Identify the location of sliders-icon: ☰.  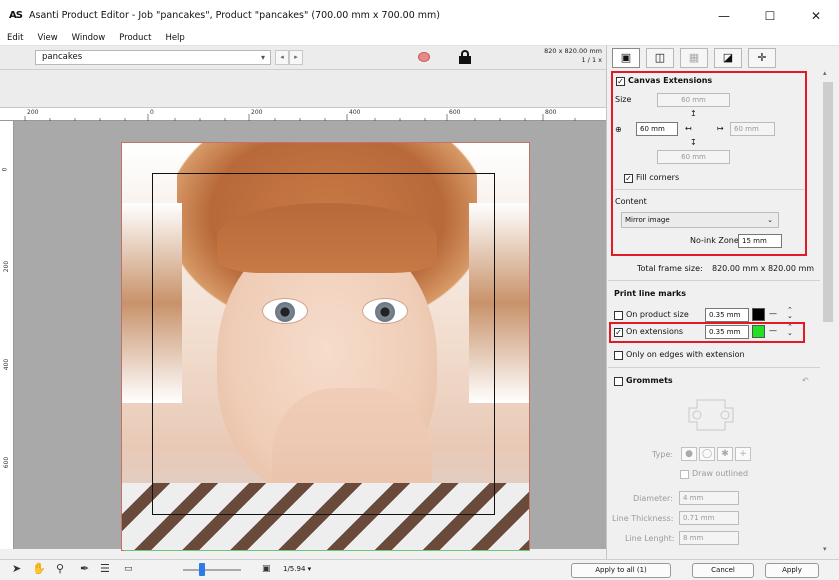
(105, 568).